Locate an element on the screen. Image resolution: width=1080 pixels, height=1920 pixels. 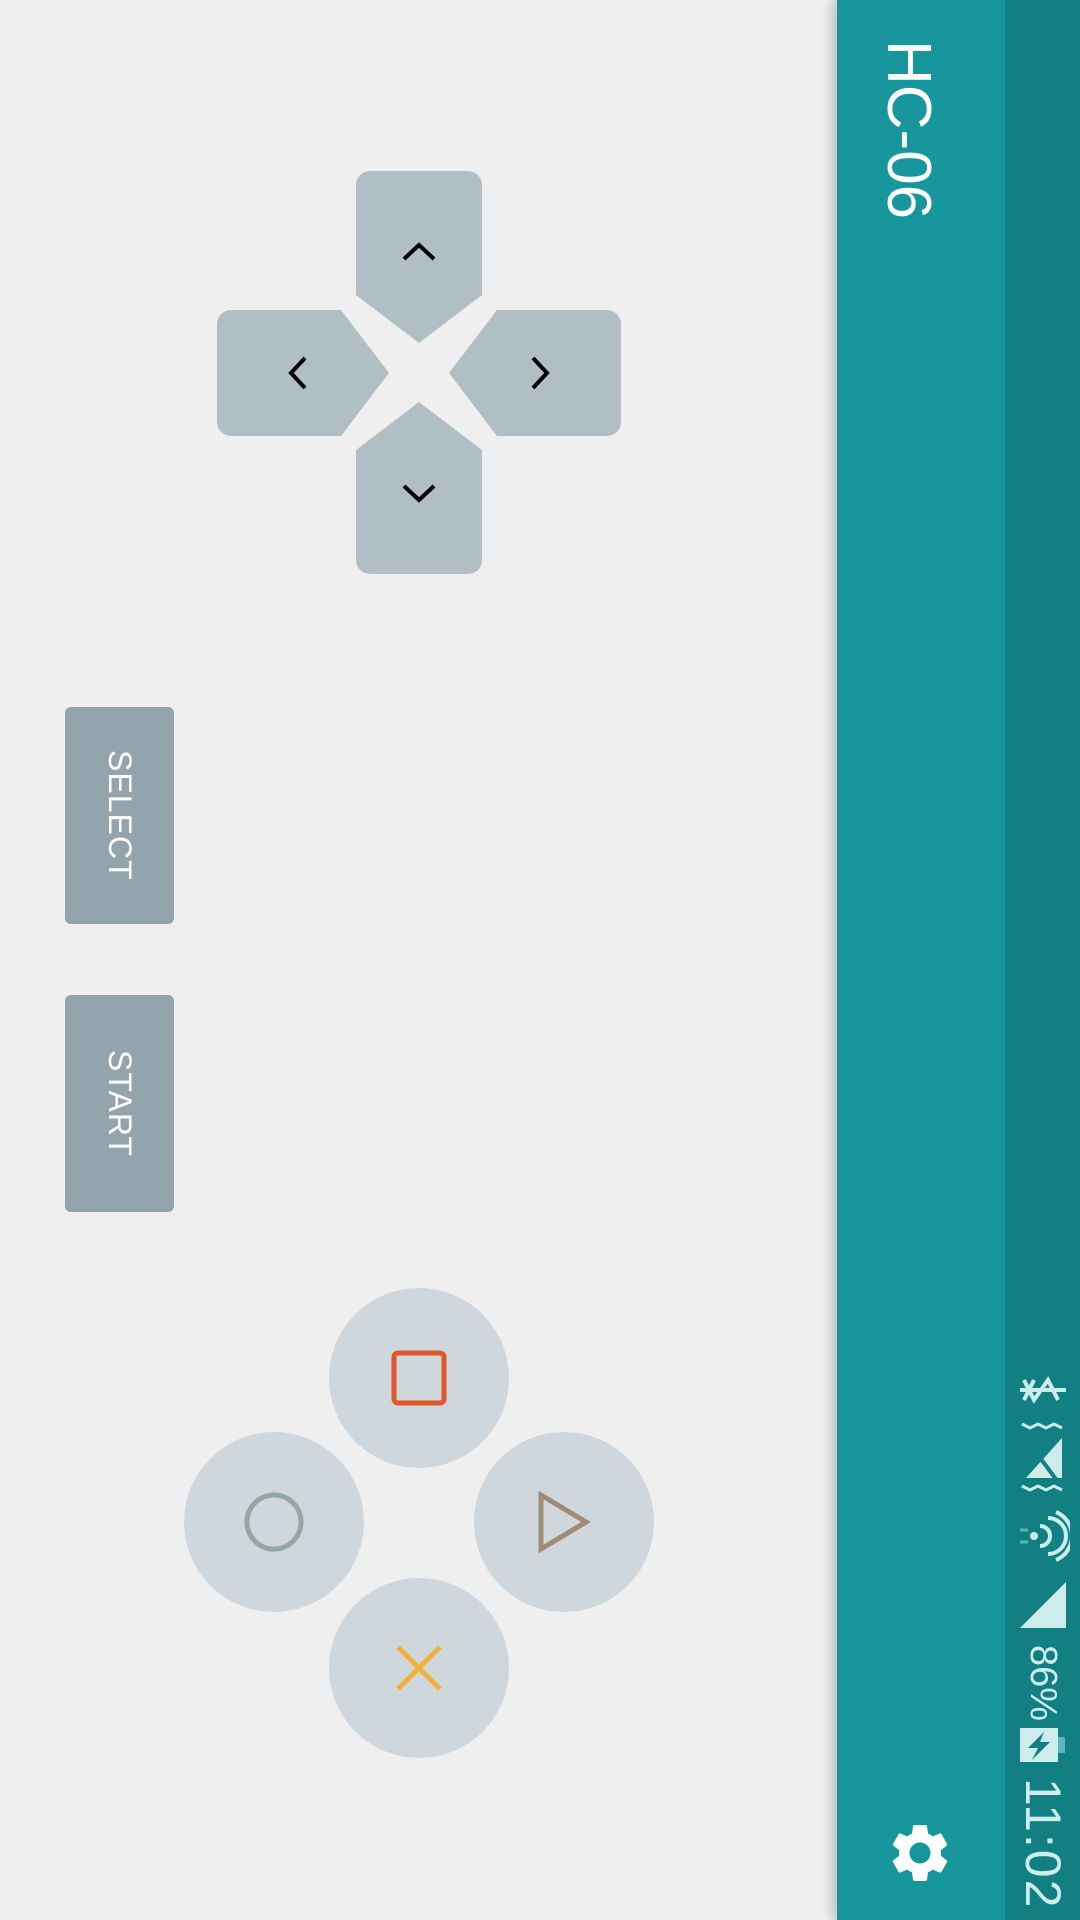
circle-icon is located at coordinates (274, 1522).